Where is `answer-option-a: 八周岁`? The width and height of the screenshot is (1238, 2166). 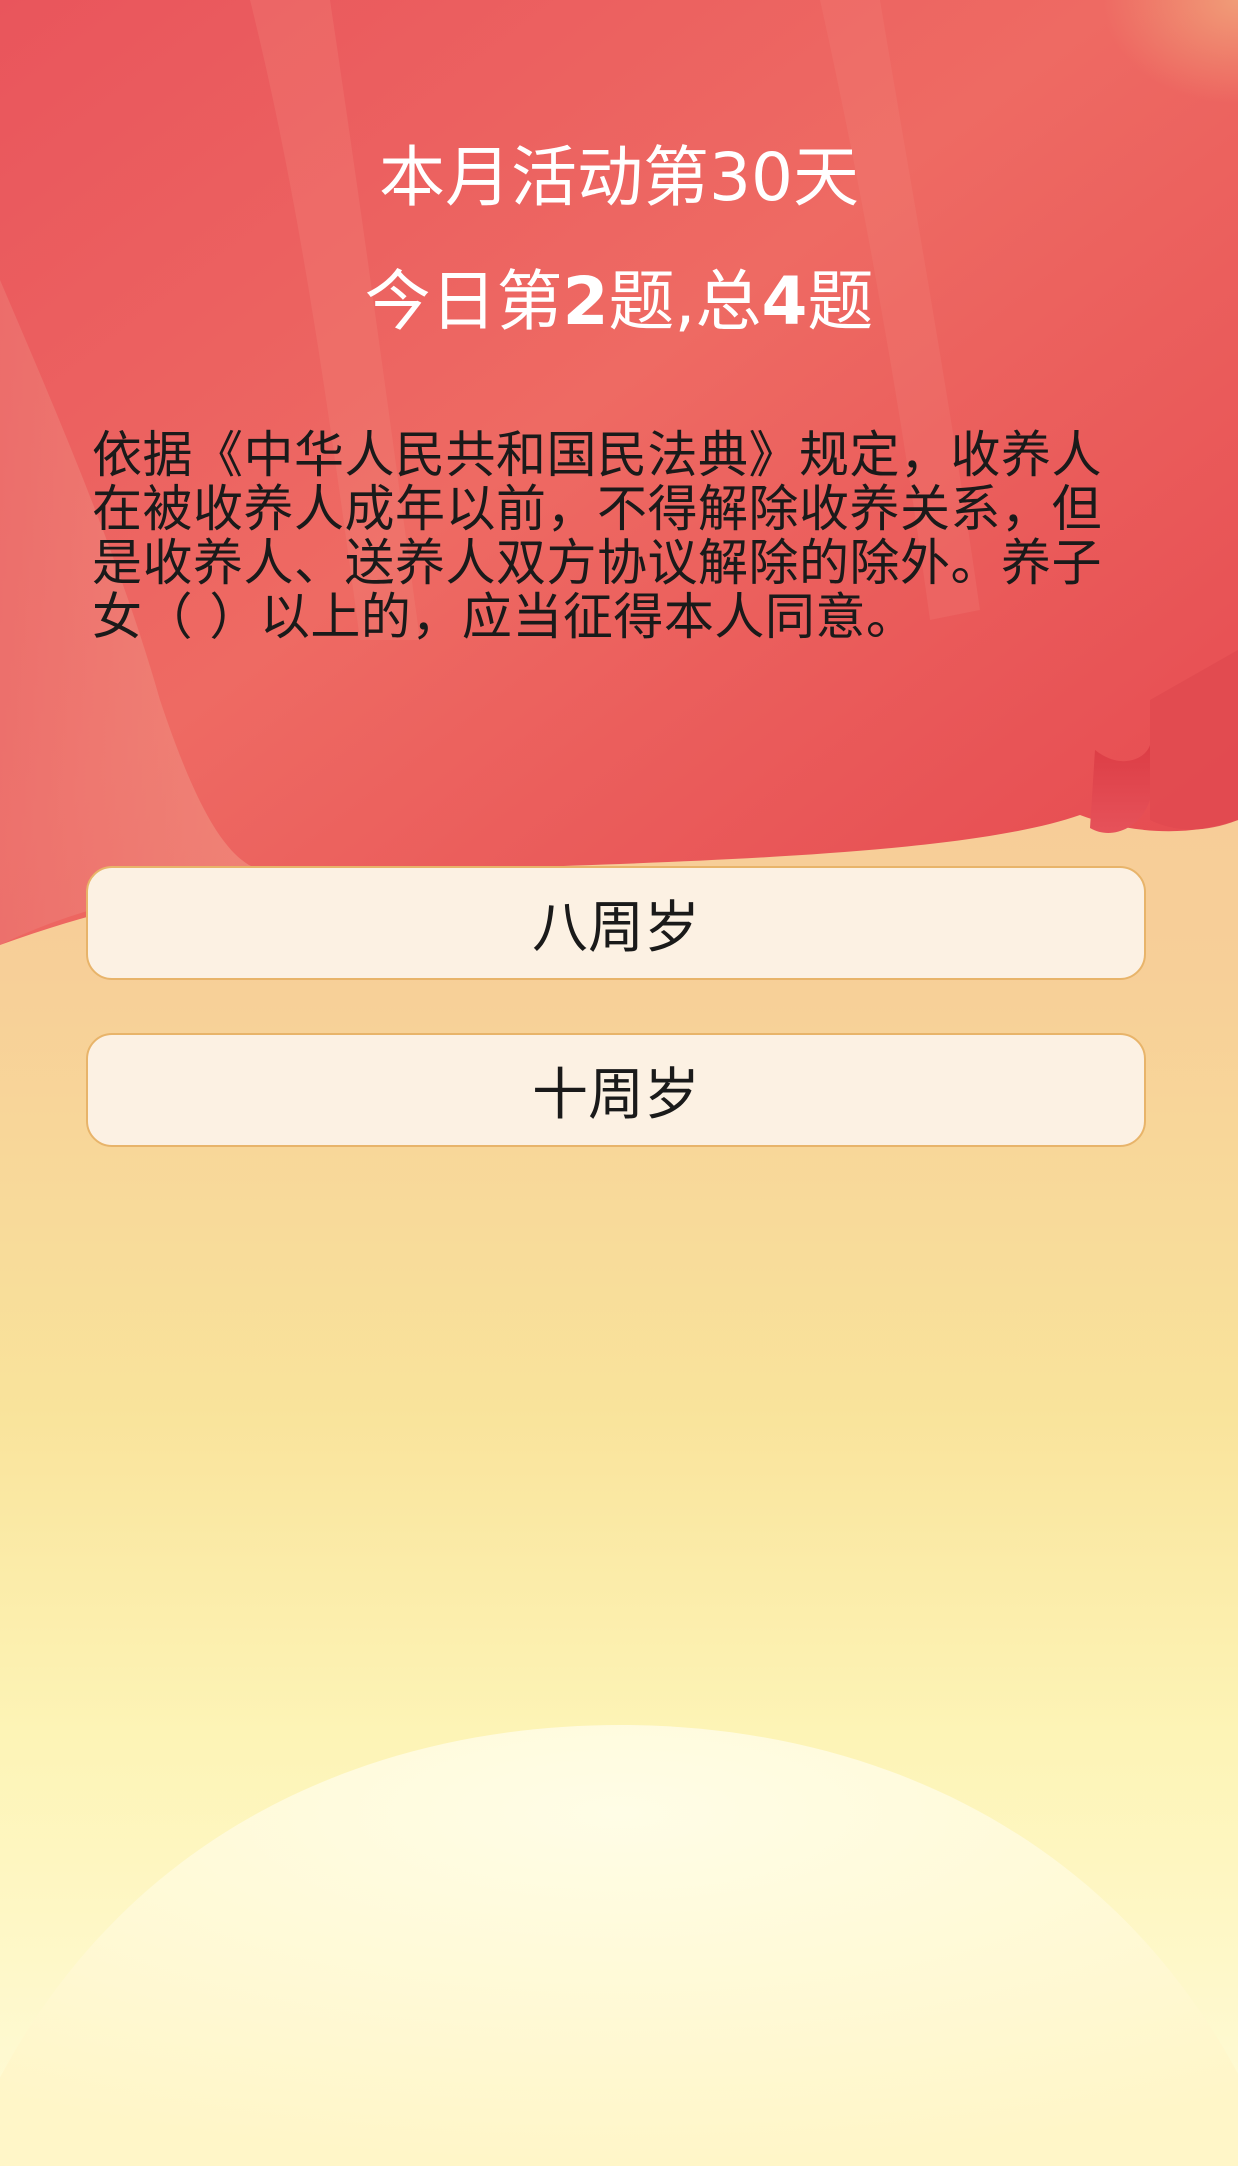
answer-option-a: 八周岁 is located at coordinates (616, 923).